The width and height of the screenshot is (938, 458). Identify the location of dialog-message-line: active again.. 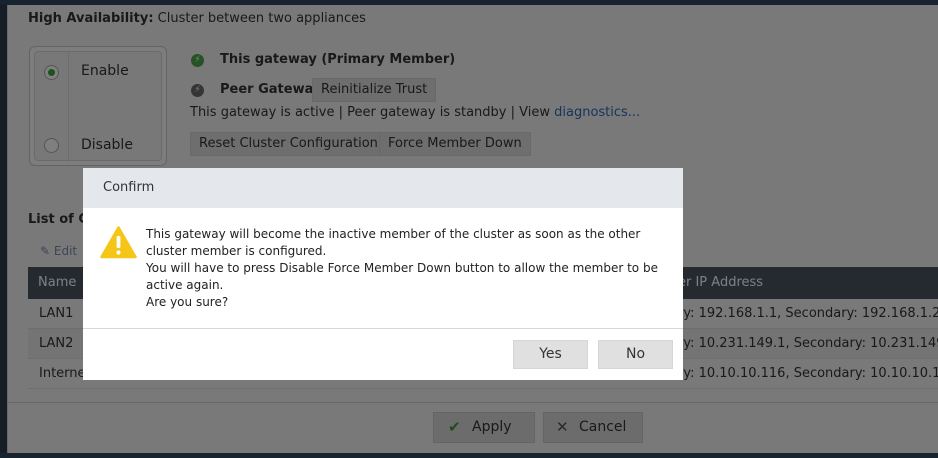
(185, 285).